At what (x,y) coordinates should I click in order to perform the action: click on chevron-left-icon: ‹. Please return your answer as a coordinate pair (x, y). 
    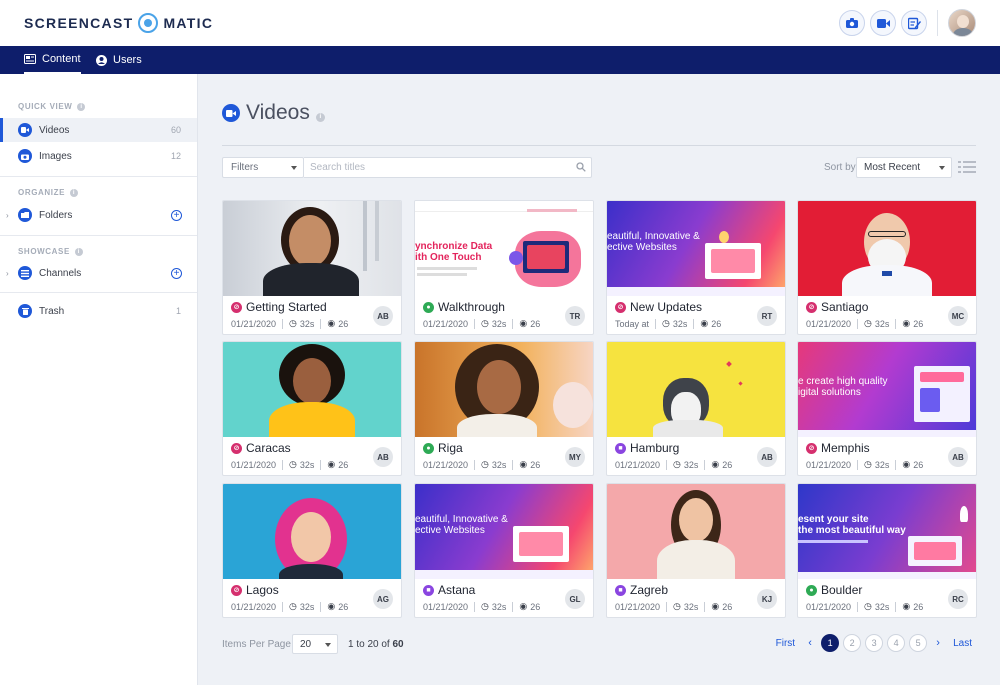
    Looking at the image, I should click on (810, 643).